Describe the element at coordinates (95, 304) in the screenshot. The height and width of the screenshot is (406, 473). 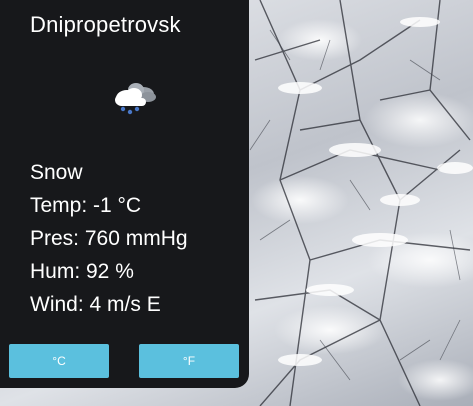
I see `wind-reading: Wind: 4 m/s E` at that location.